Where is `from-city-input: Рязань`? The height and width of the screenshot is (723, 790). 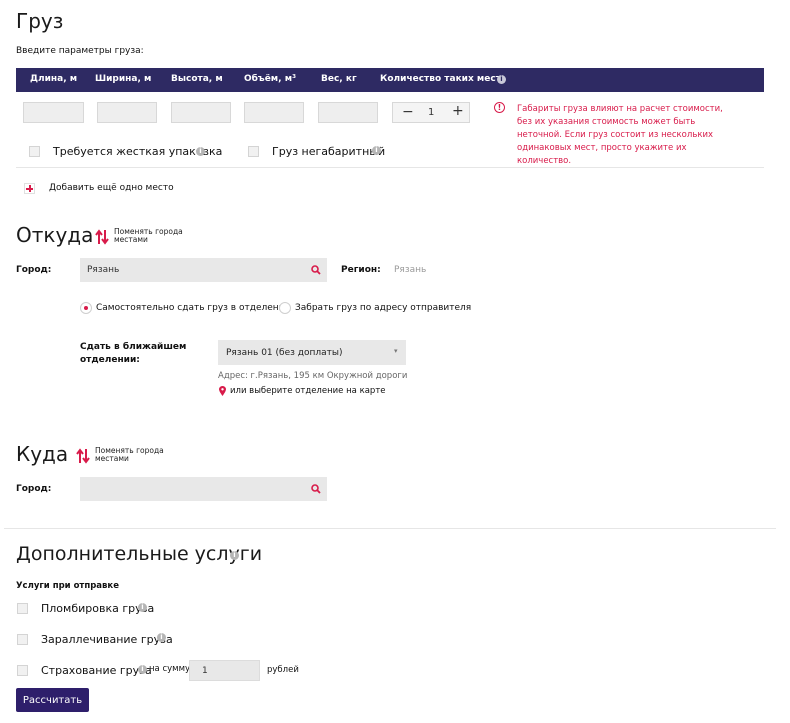 from-city-input: Рязань is located at coordinates (203, 270).